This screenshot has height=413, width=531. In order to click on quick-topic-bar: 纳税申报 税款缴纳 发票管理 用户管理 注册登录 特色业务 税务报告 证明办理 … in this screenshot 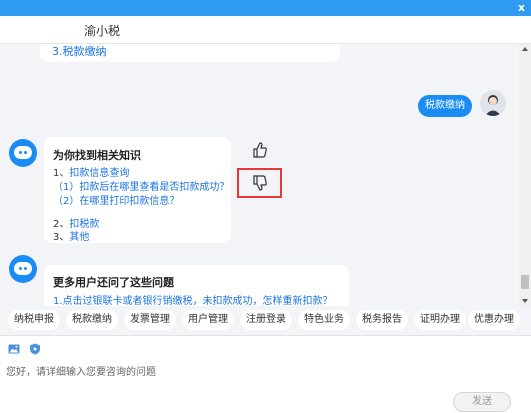, I will do `click(265, 321)`.